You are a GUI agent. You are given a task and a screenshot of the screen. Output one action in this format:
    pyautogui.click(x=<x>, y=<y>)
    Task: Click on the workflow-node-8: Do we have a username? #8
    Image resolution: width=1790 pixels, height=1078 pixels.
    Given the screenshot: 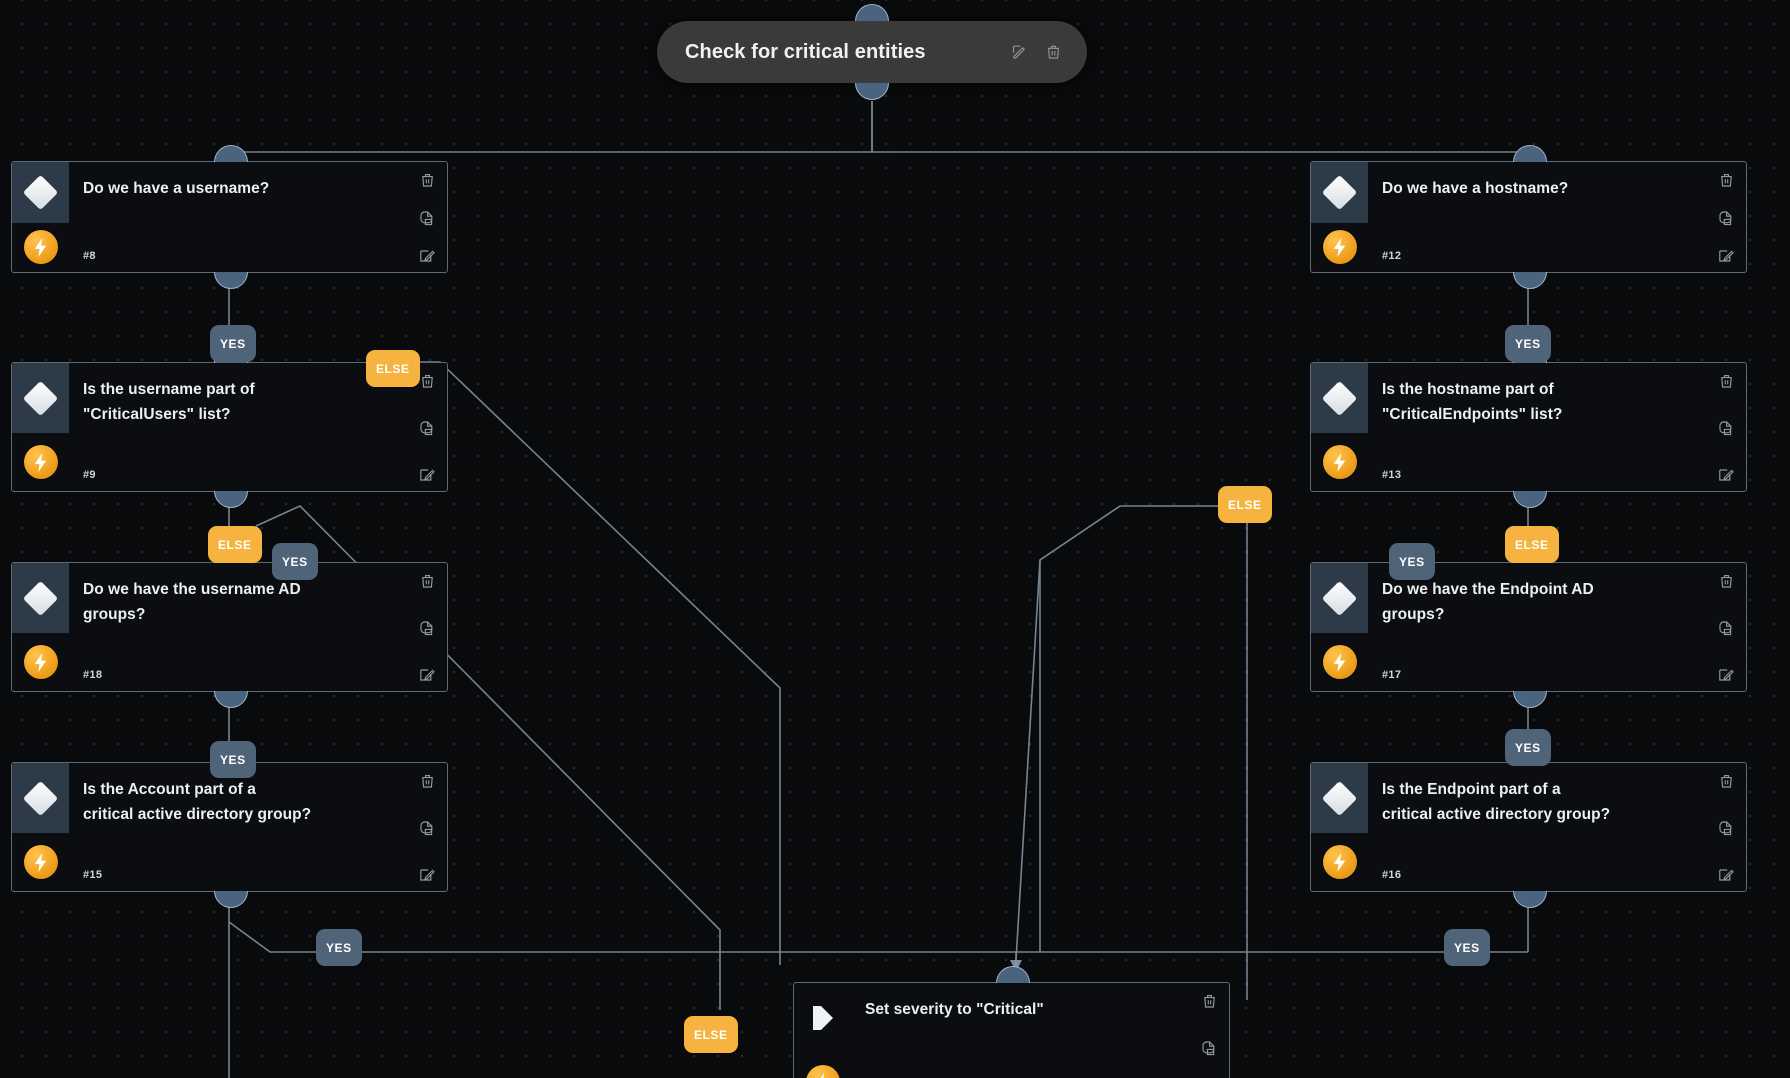 What is the action you would take?
    pyautogui.click(x=229, y=217)
    